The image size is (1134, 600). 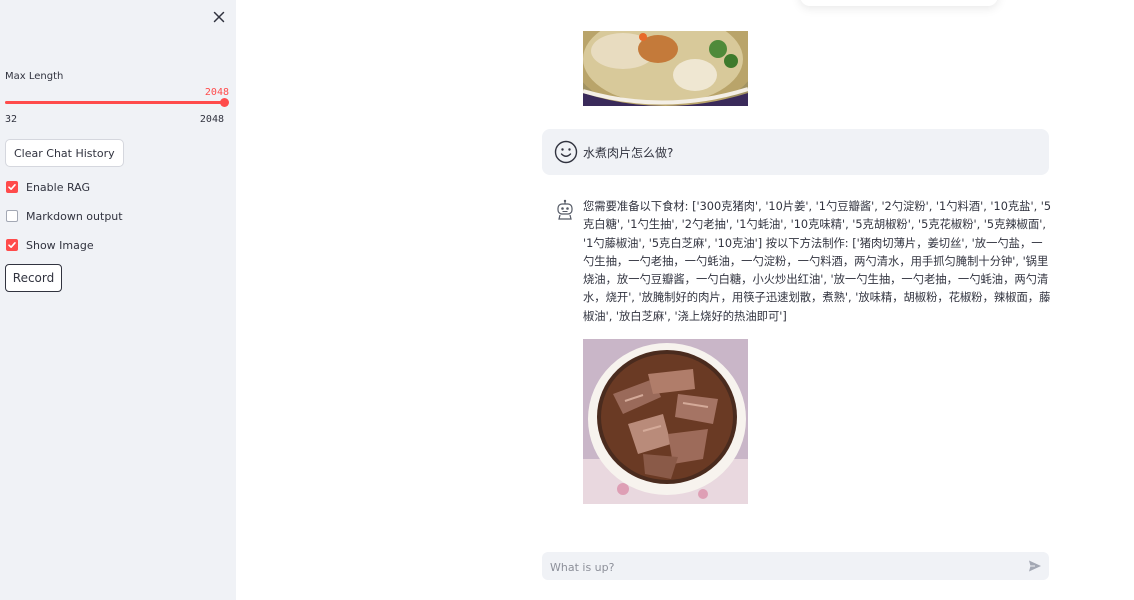 I want to click on send-button, so click(x=1035, y=566).